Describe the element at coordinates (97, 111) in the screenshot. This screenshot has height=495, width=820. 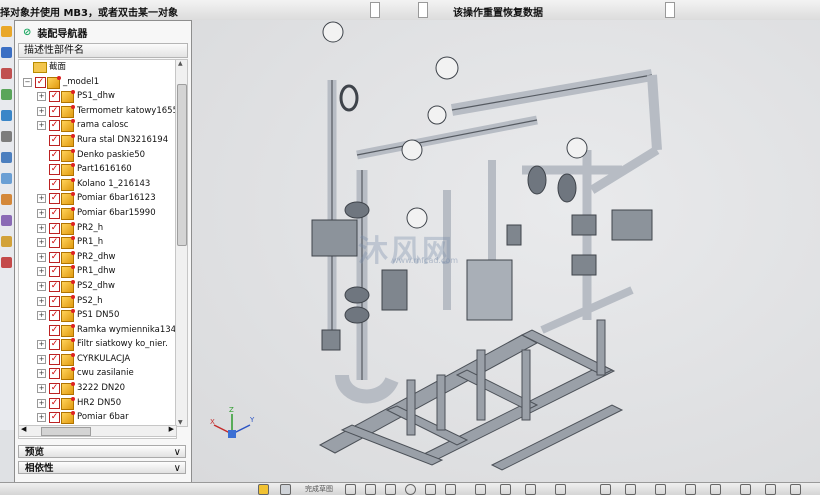
I see `tree-row: + ✓ Termometr katowy16554` at that location.